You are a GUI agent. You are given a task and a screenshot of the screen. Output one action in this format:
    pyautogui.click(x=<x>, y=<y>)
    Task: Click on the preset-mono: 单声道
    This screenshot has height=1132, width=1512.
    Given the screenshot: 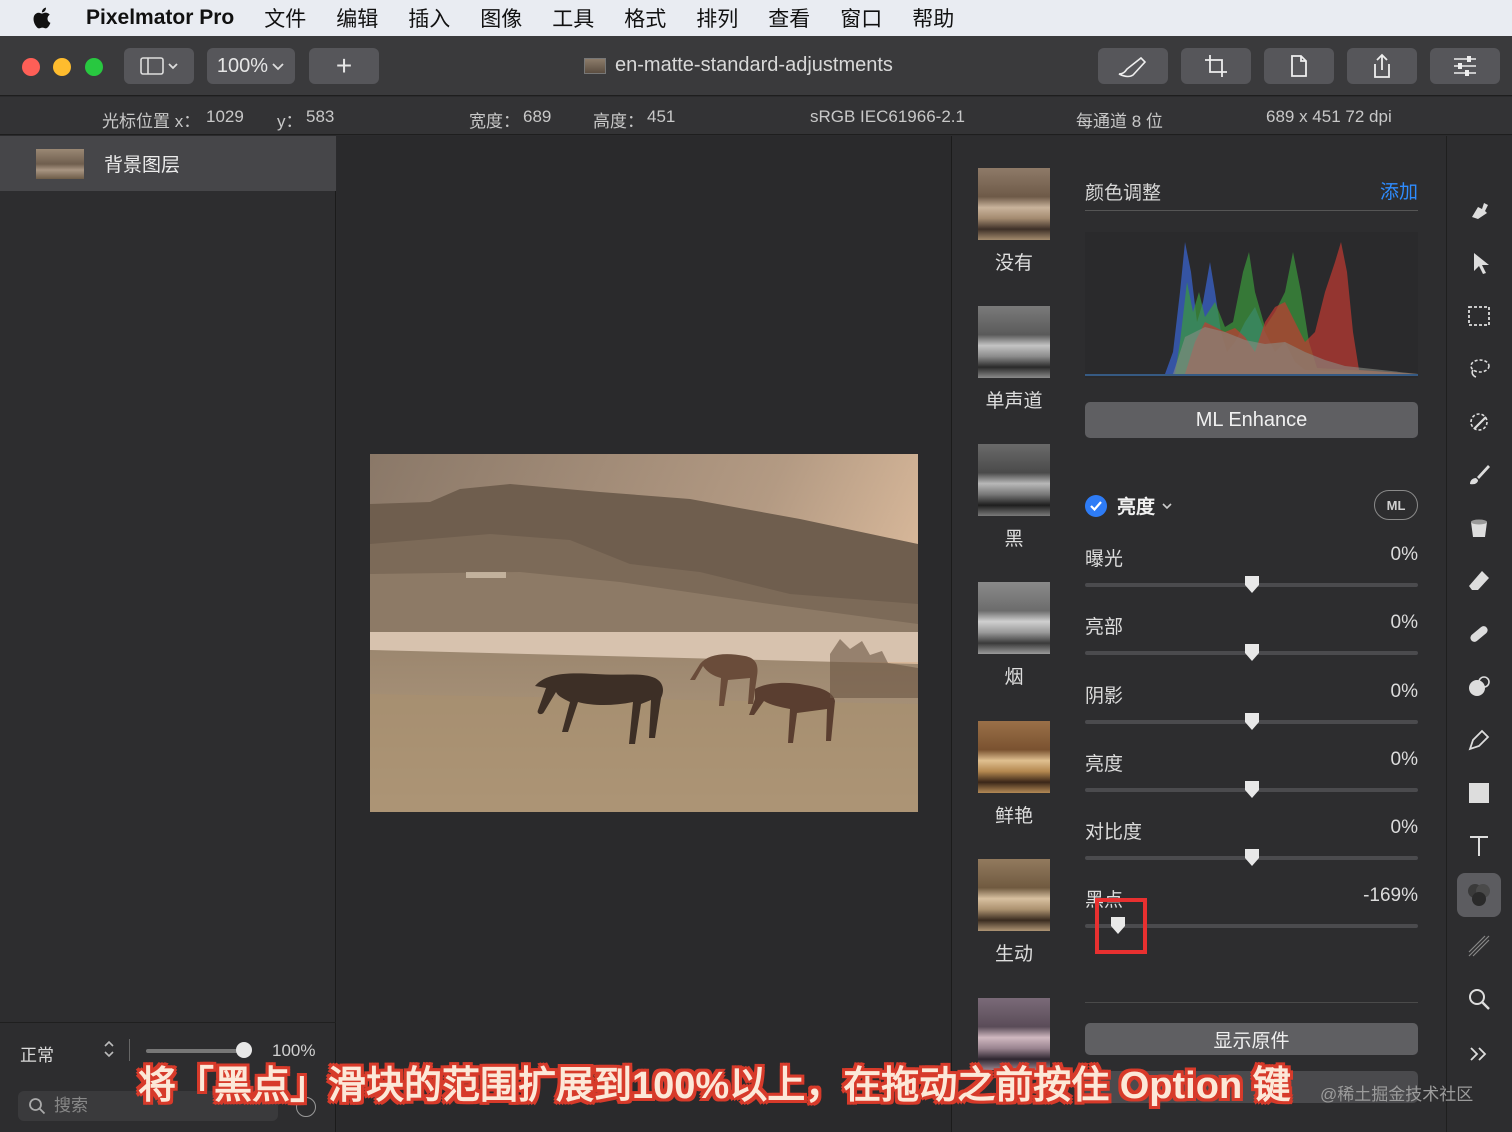 What is the action you would take?
    pyautogui.click(x=1014, y=359)
    